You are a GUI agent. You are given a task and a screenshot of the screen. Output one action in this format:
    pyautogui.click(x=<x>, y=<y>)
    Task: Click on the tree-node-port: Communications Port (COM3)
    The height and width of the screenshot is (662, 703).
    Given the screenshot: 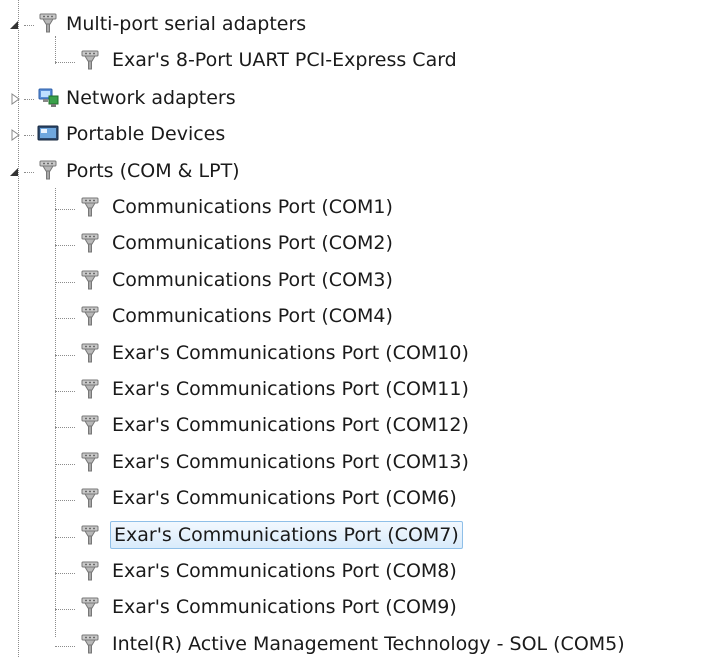 What is the action you would take?
    pyautogui.click(x=351, y=281)
    